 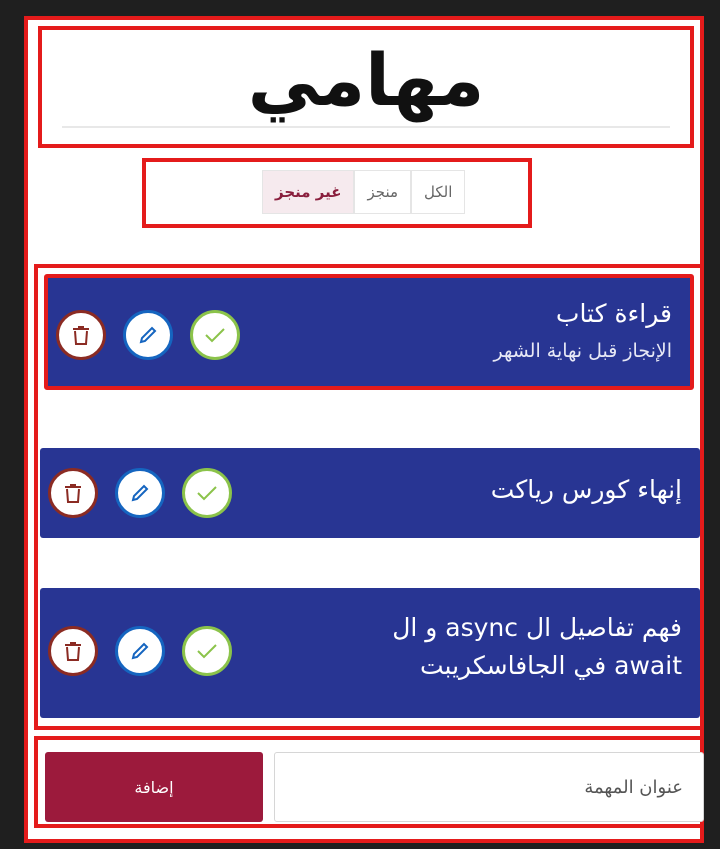 I want to click on filter-done-button: منجز, so click(x=383, y=192).